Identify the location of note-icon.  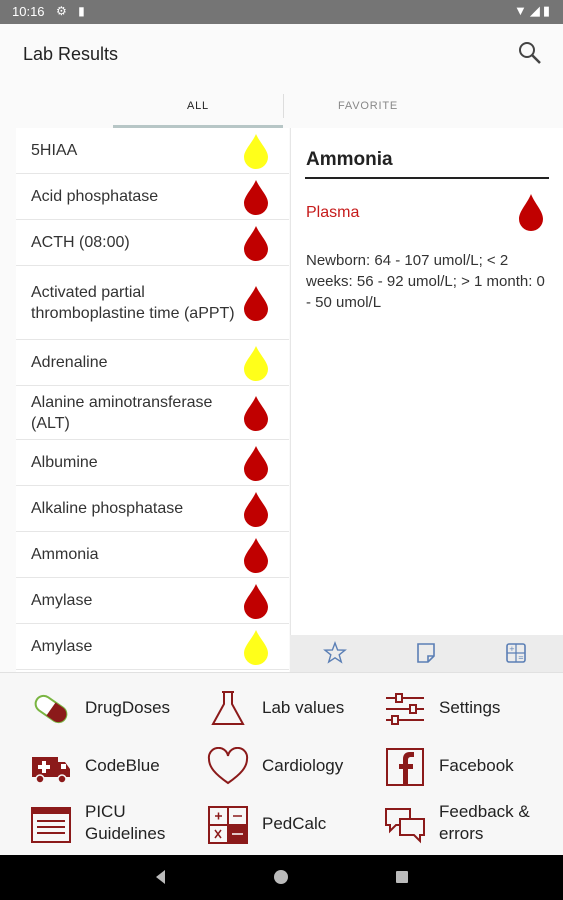
(426, 653).